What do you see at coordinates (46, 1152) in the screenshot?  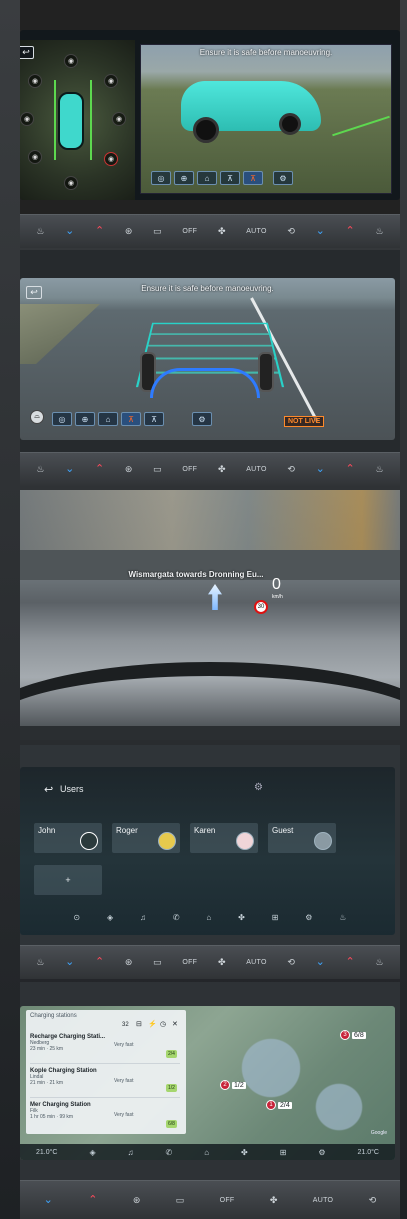 I see `temp-left: 21.0°C` at bounding box center [46, 1152].